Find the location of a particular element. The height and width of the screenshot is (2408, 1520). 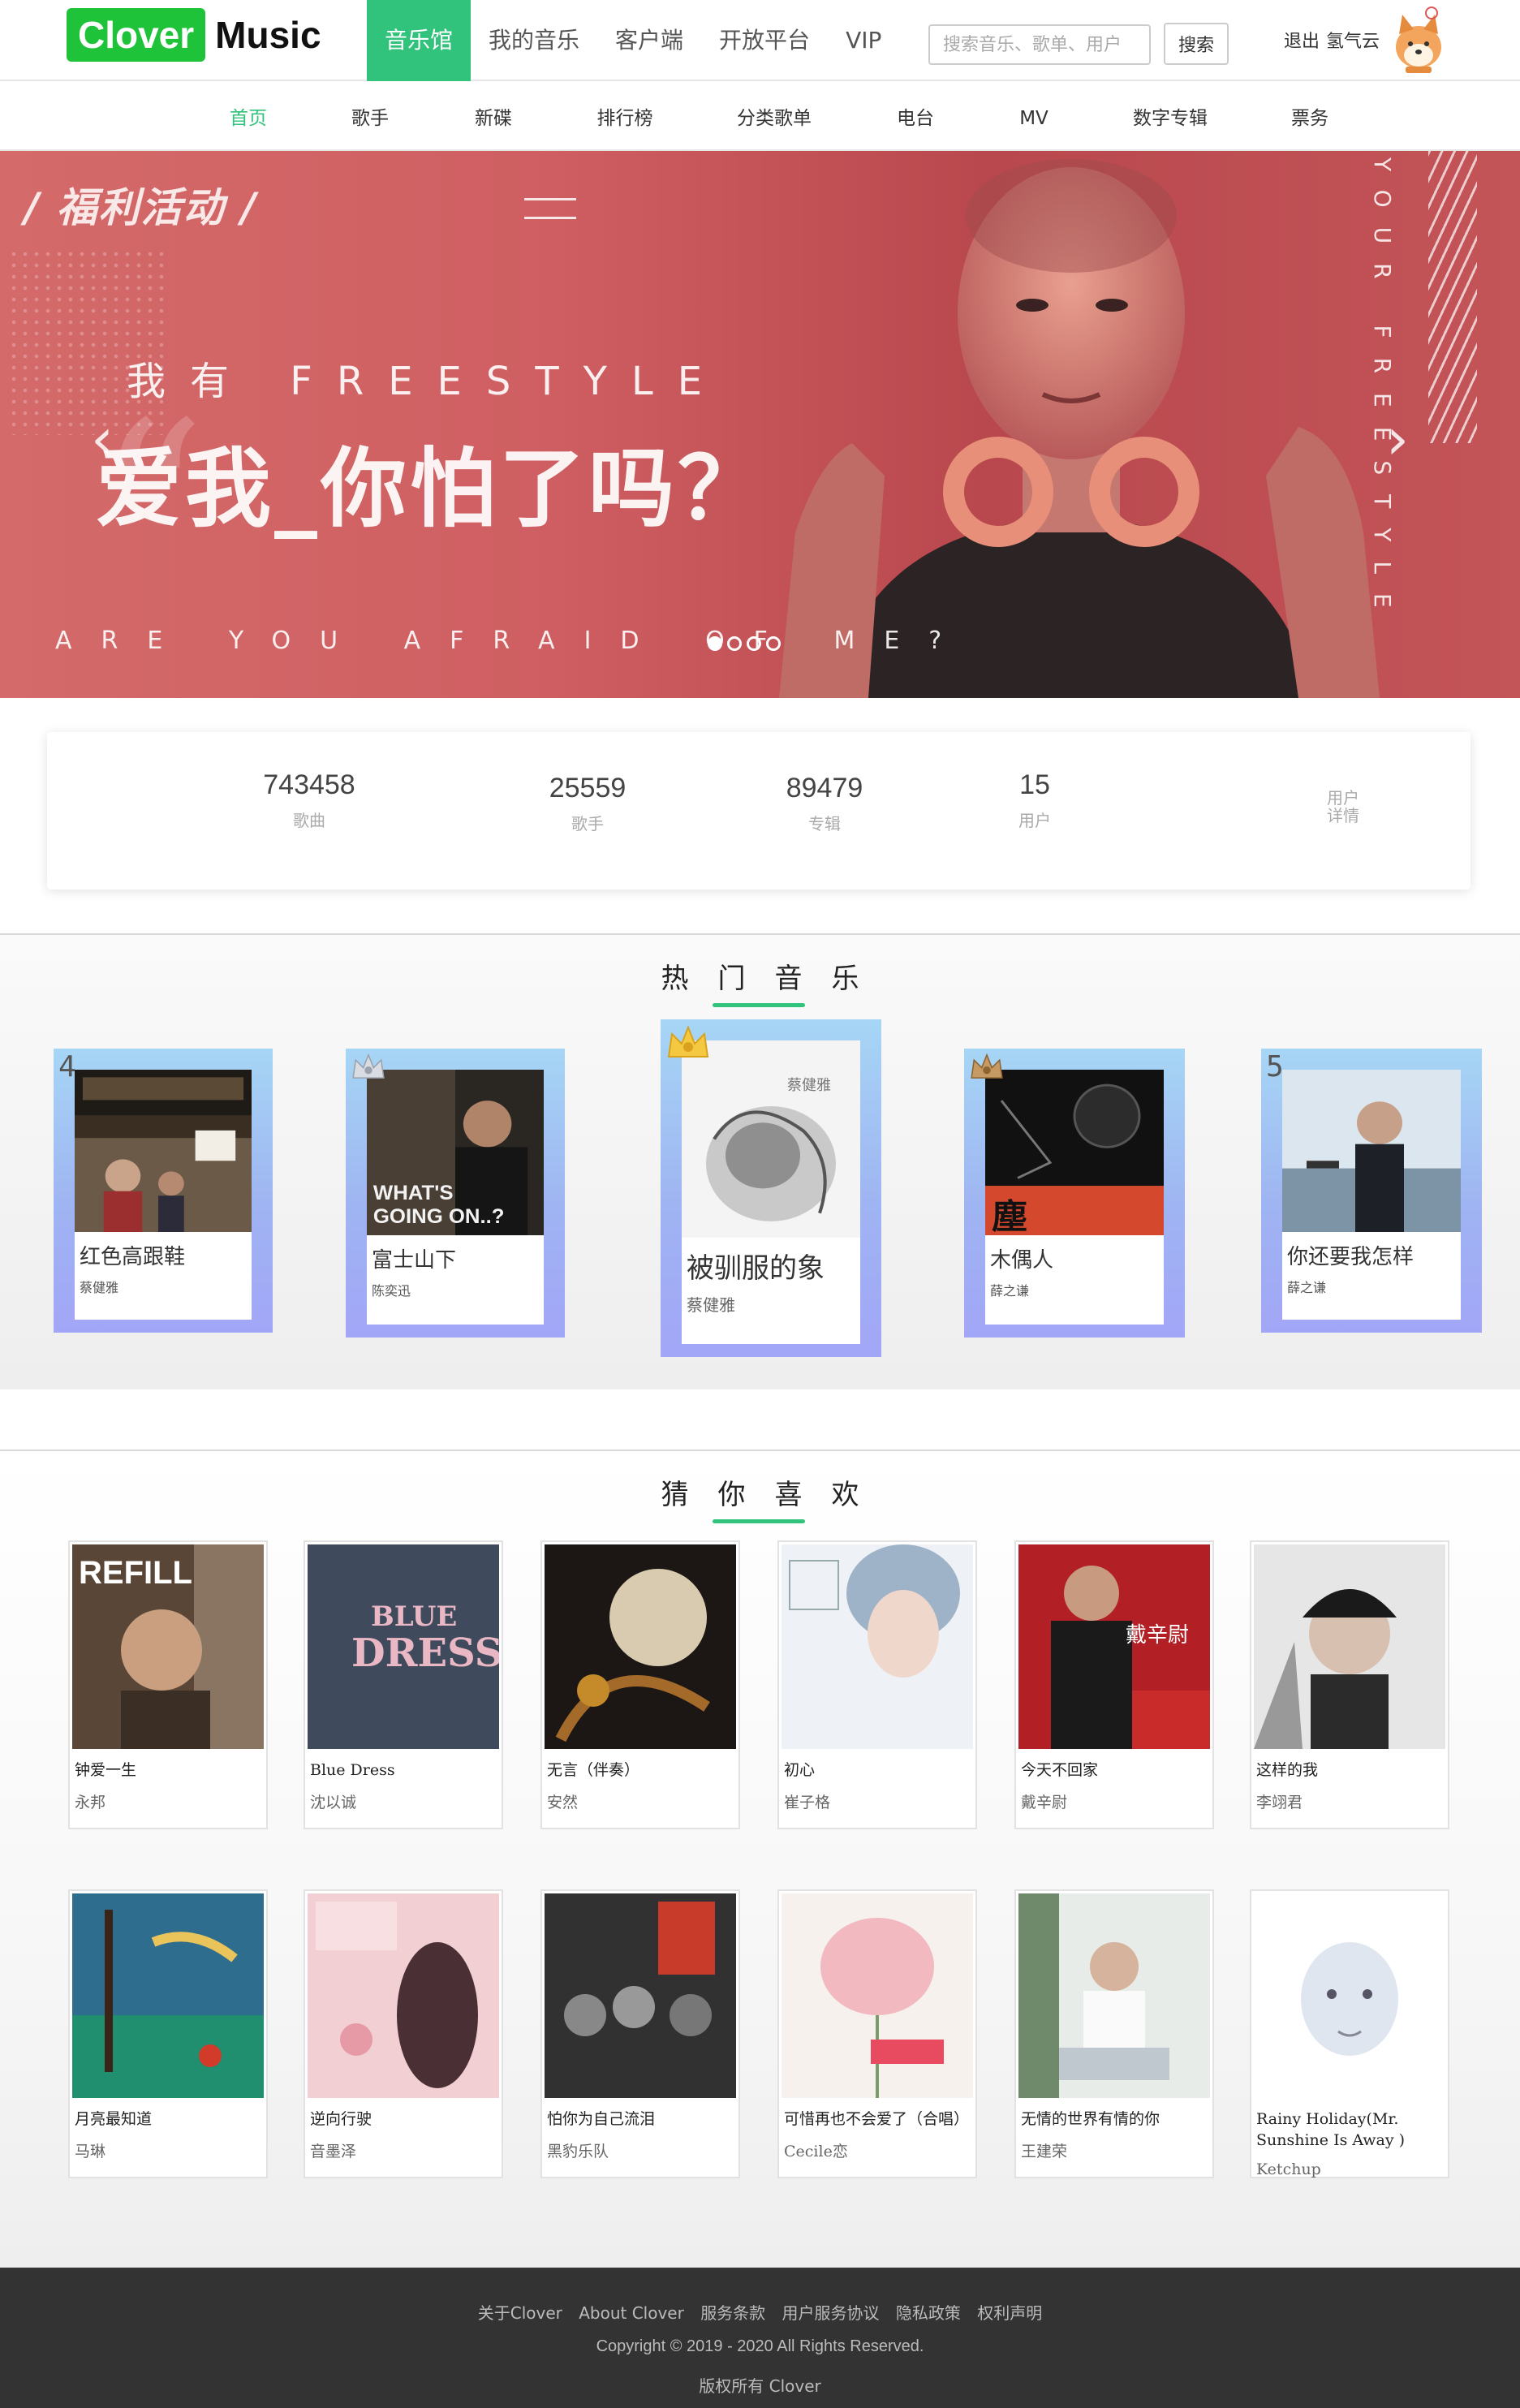

footer-link-about-cn: 关于Clover is located at coordinates (520, 2313).